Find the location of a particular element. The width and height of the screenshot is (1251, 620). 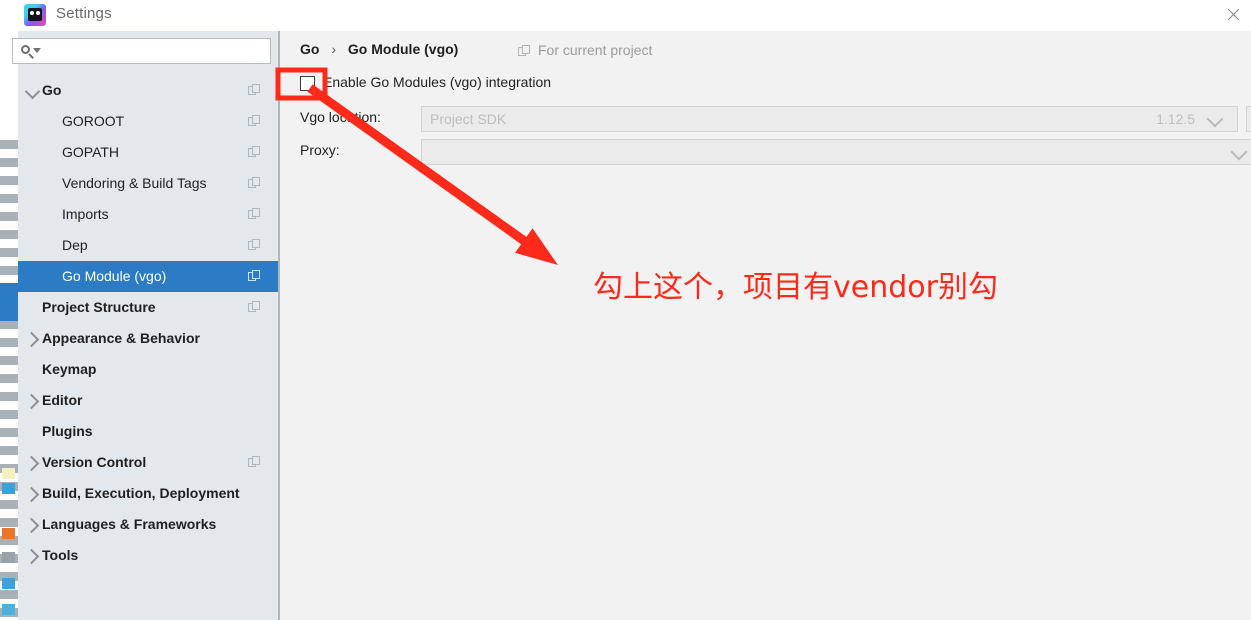

sidebar-item-keymap: Keymap is located at coordinates (148, 369).